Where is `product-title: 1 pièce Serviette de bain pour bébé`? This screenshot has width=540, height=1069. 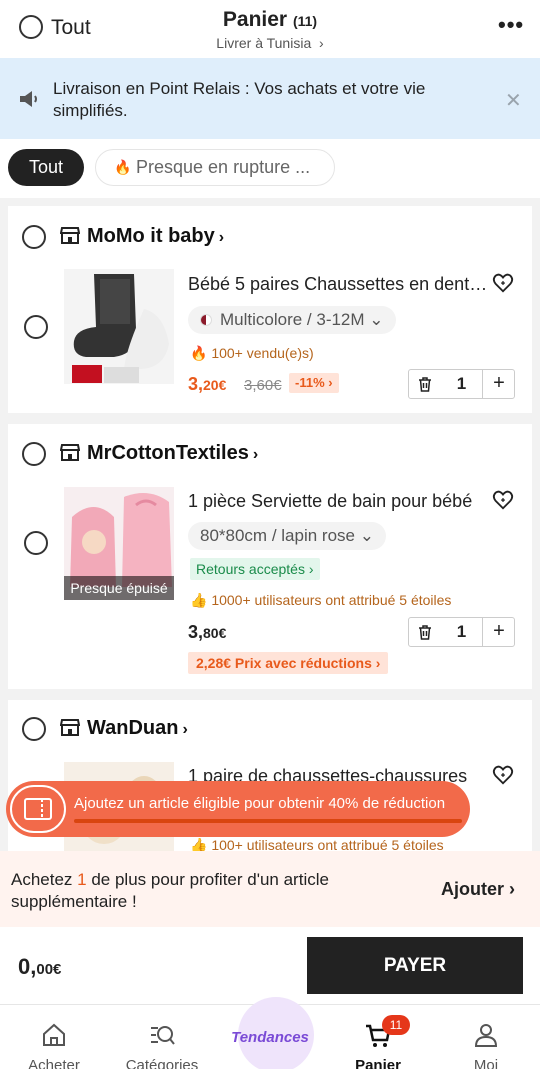 product-title: 1 pièce Serviette de bain pour bébé is located at coordinates (338, 501).